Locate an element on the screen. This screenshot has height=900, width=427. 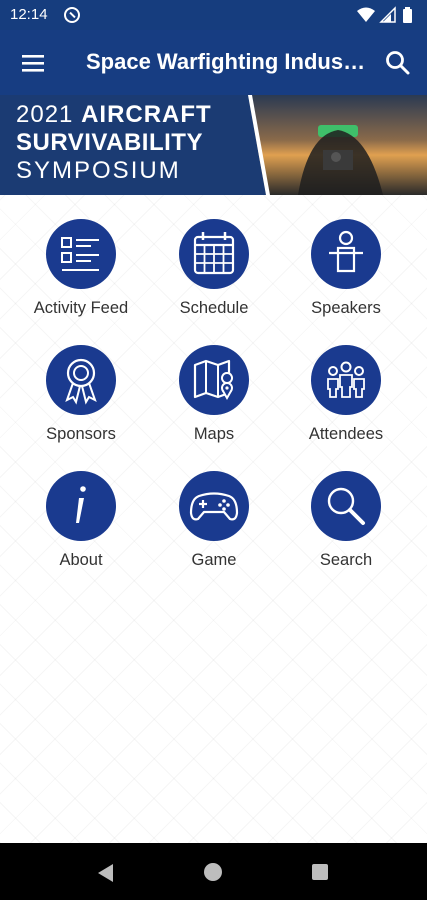
tile-label: Search is located at coordinates (346, 560).